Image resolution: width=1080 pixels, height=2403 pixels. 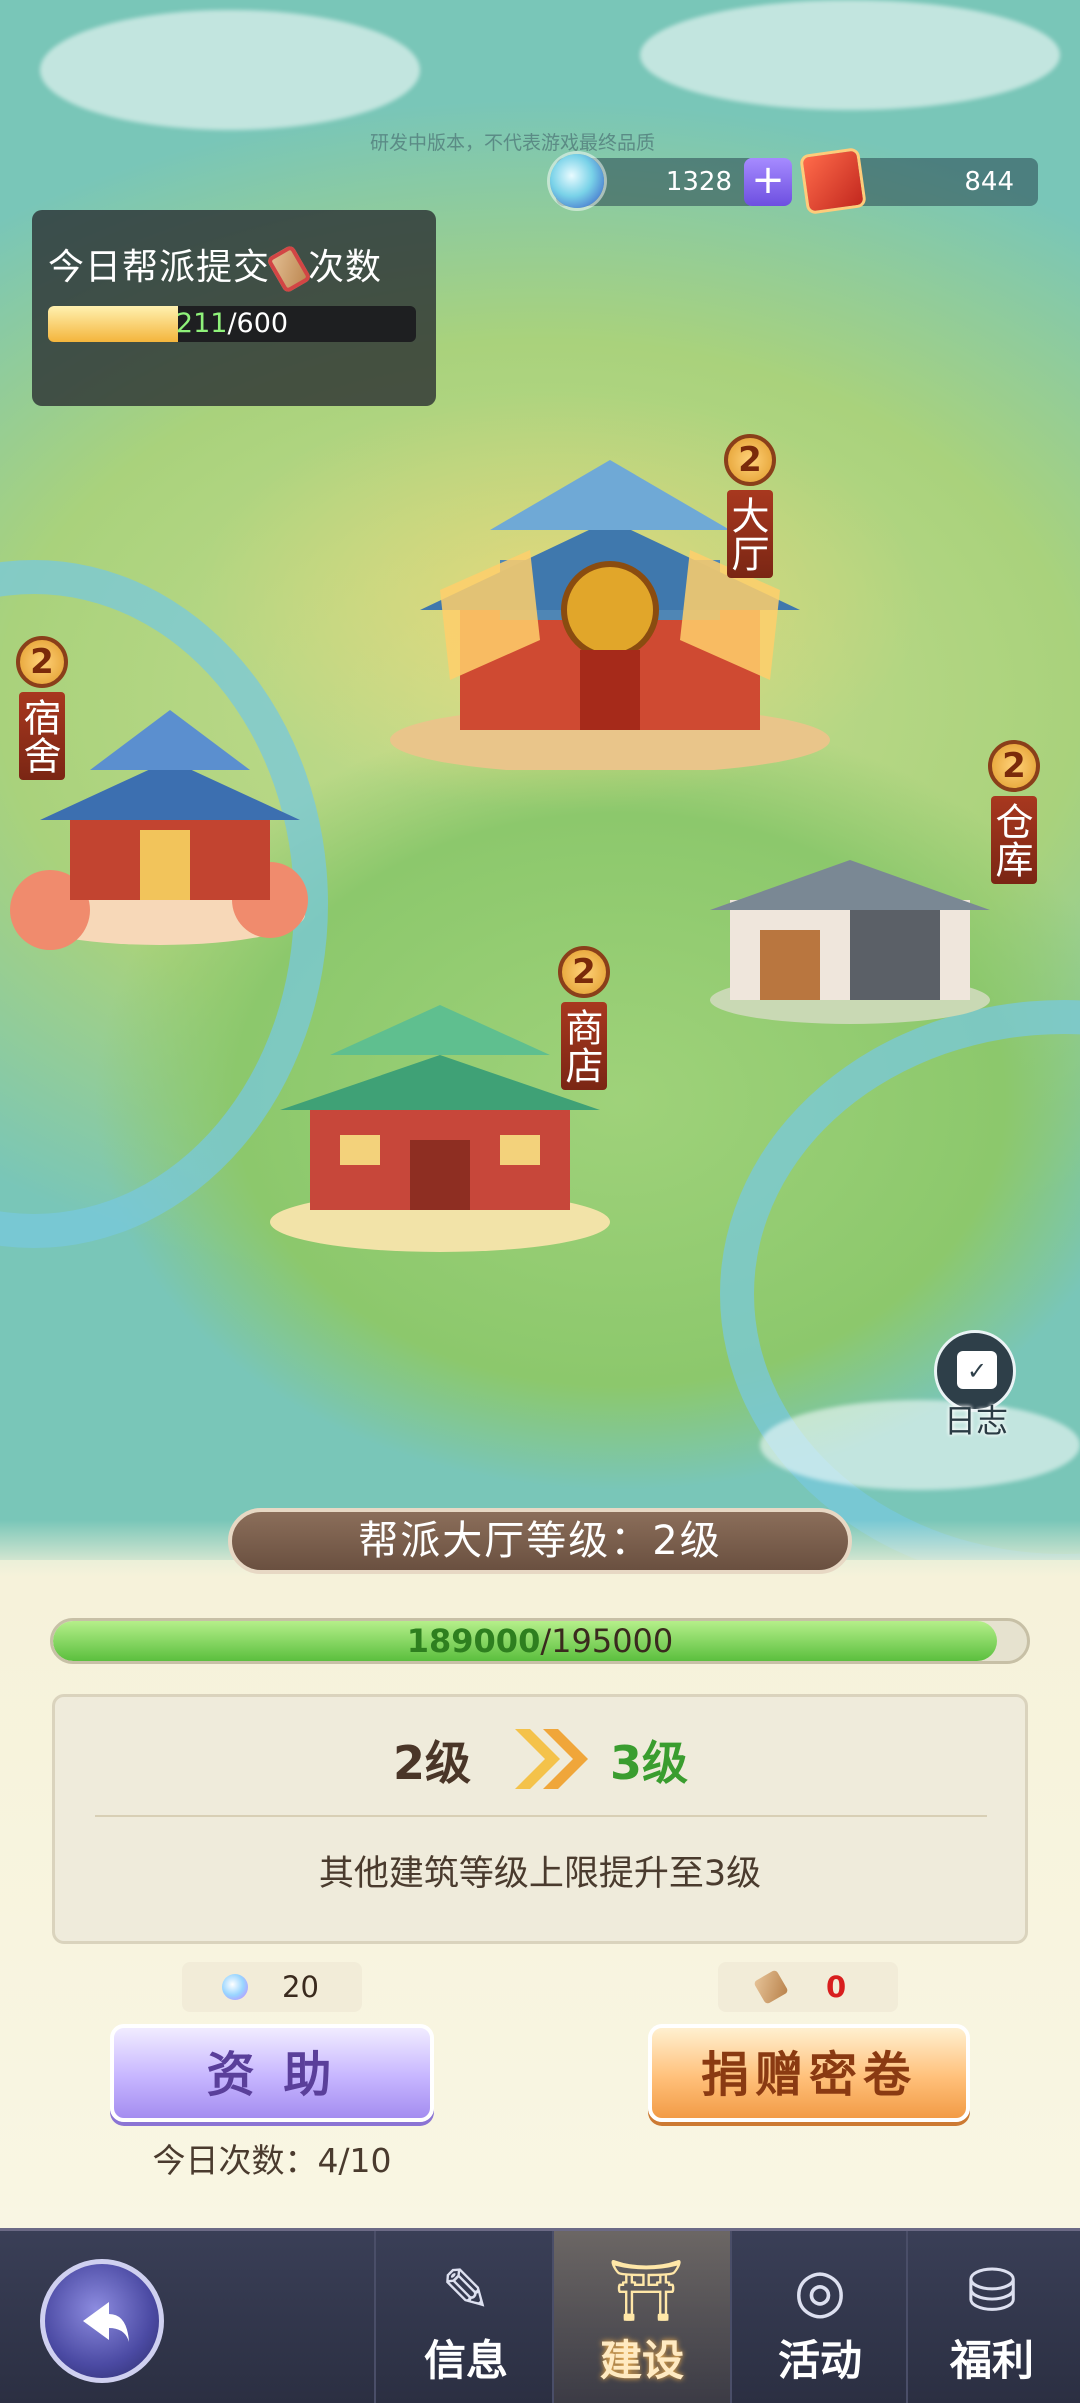 What do you see at coordinates (646, 2291) in the screenshot?
I see `build-icon: ⛩` at bounding box center [646, 2291].